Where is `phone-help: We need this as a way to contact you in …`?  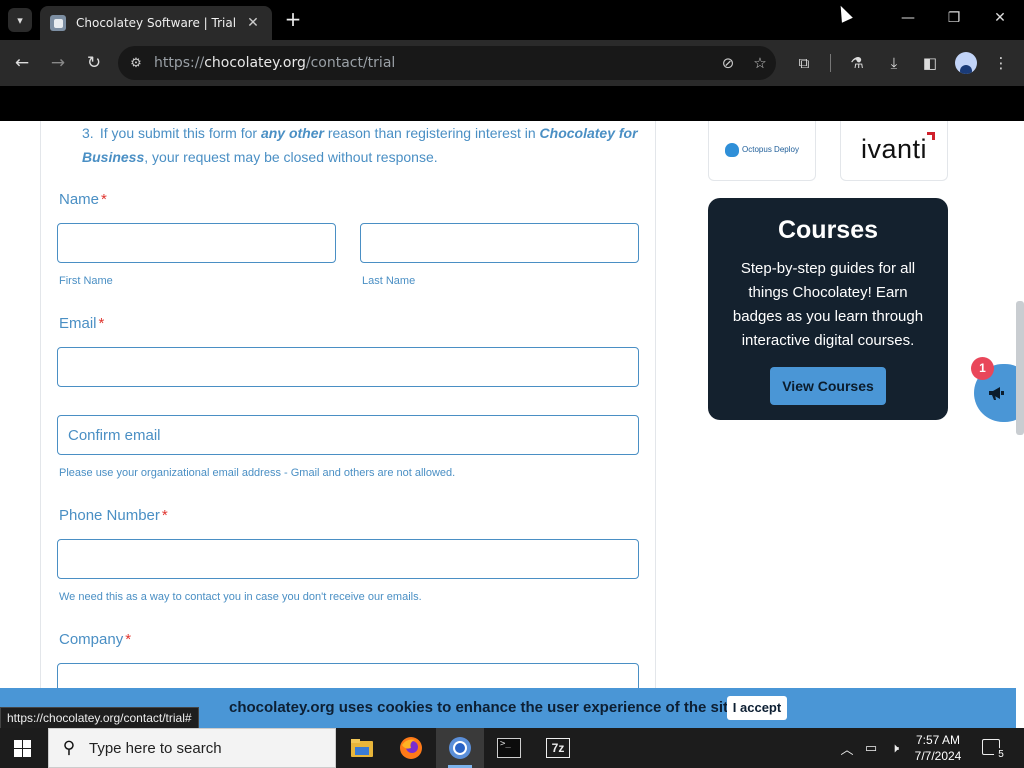
phone-help: We need this as a way to contact you in … is located at coordinates (240, 597).